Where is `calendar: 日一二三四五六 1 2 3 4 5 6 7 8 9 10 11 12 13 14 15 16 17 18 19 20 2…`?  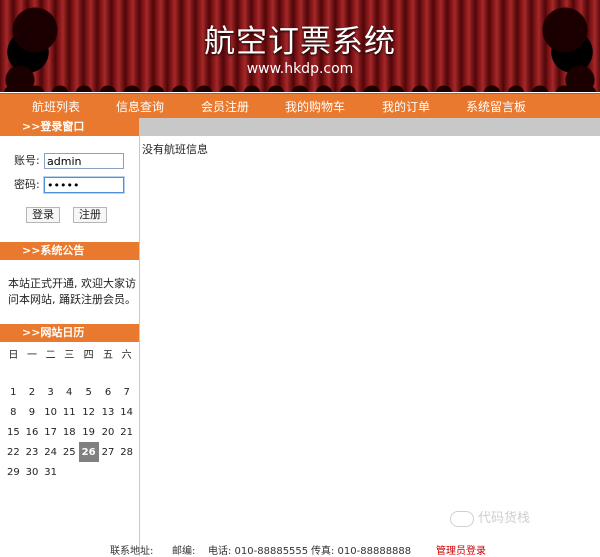
calendar: 日一二三四五六 1 2 3 4 5 6 7 8 9 10 11 12 13 14 15 16 17 18 19 20 2… is located at coordinates (70, 413).